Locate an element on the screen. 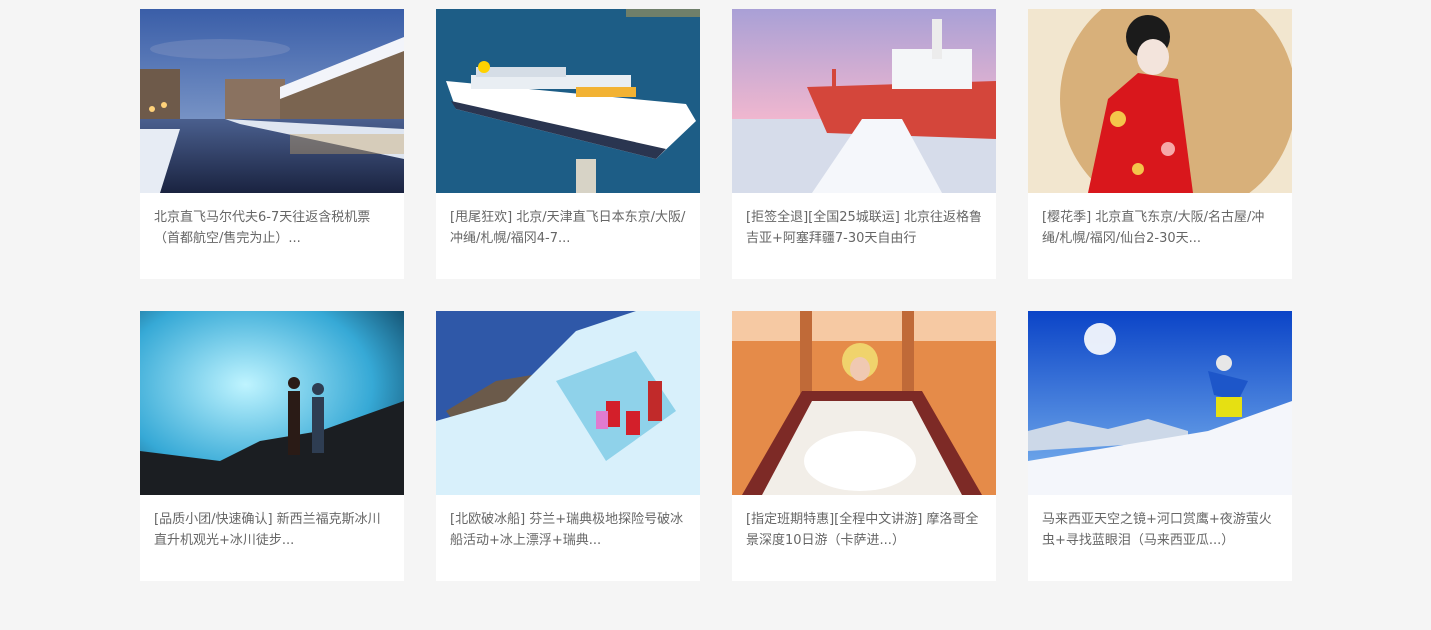 The width and height of the screenshot is (1431, 630). glacier-hikers-photo is located at coordinates (568, 403).